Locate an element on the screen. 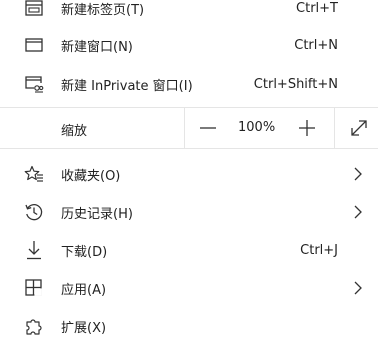 The height and width of the screenshot is (339, 378). favorites-icon is located at coordinates (34, 174).